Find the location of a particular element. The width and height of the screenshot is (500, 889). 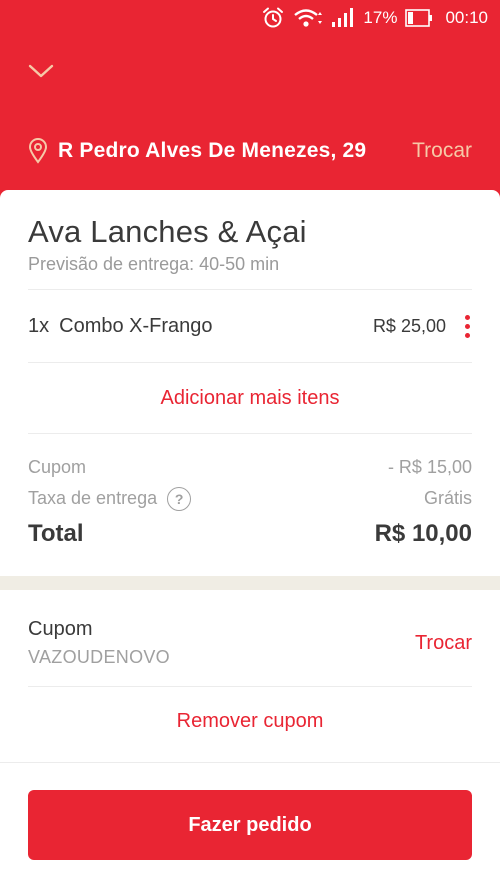

clock: 00:10 is located at coordinates (466, 17).